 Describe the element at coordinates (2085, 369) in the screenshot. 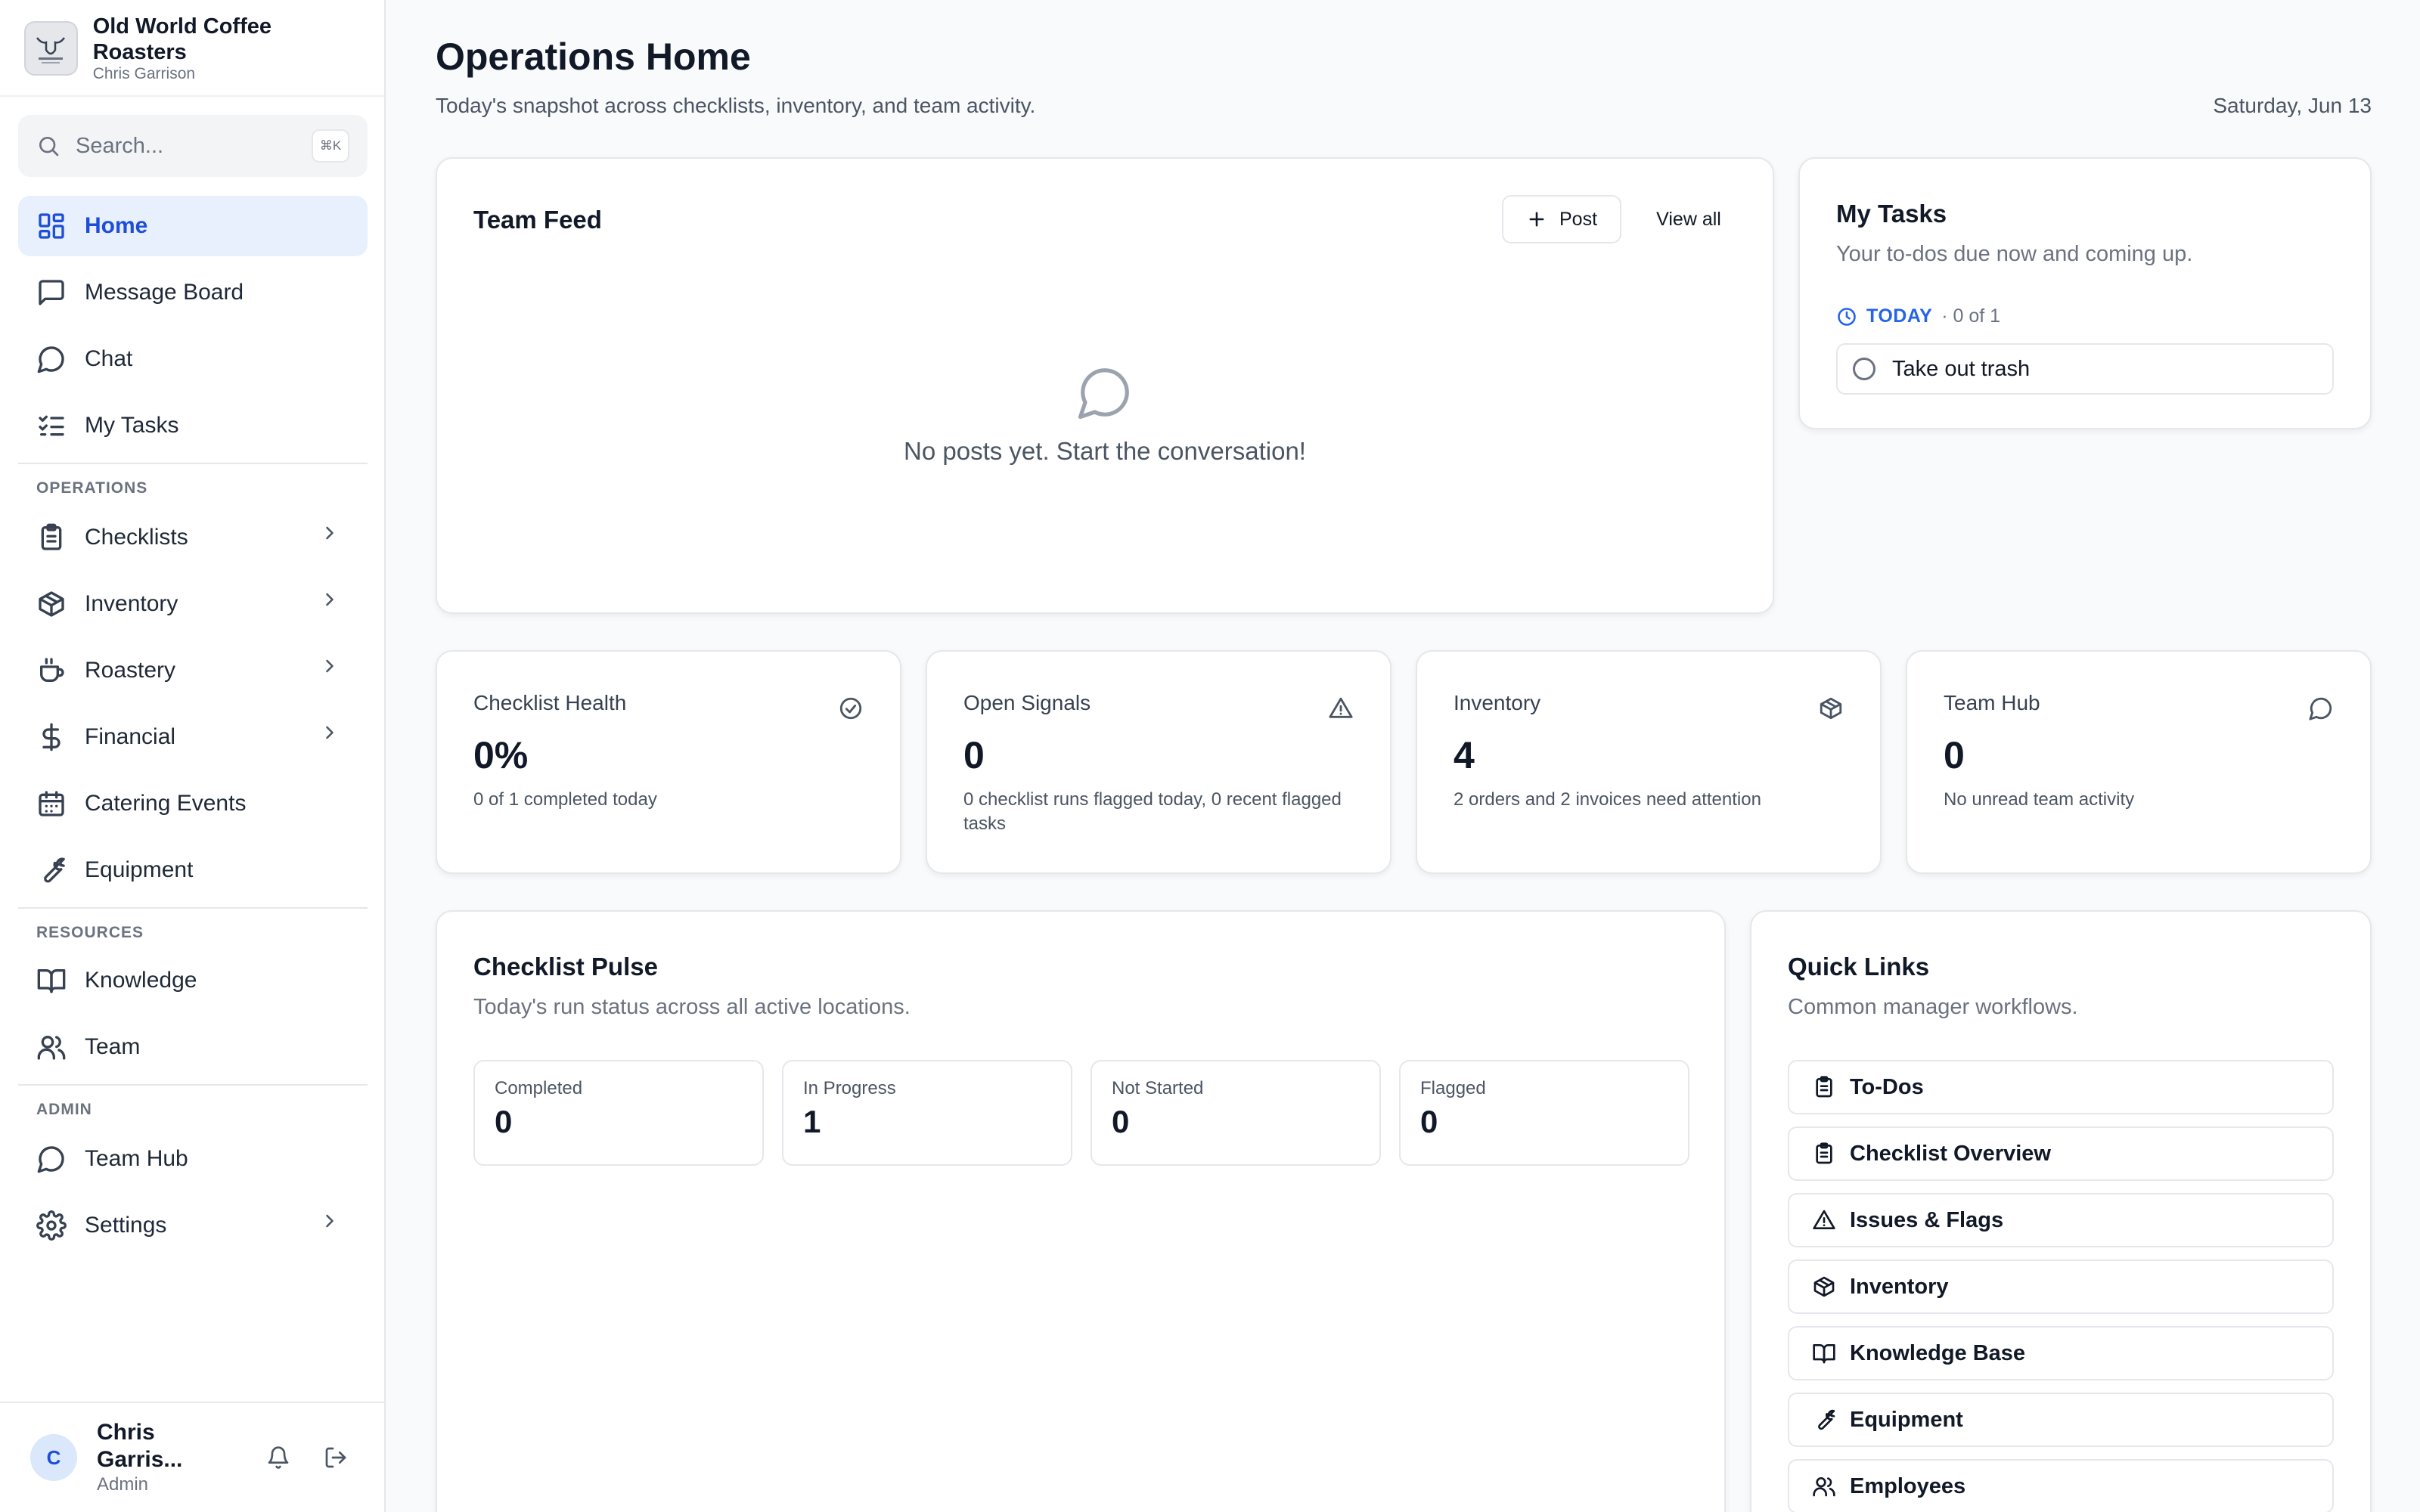

I see `task-item: Take out trash` at that location.